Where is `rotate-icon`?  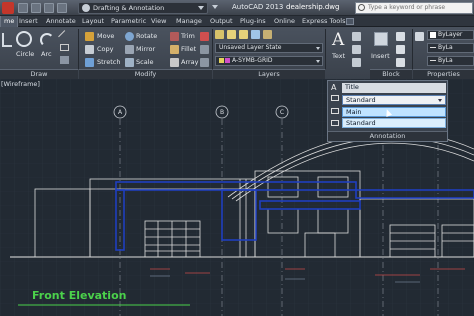 rotate-icon is located at coordinates (129, 36).